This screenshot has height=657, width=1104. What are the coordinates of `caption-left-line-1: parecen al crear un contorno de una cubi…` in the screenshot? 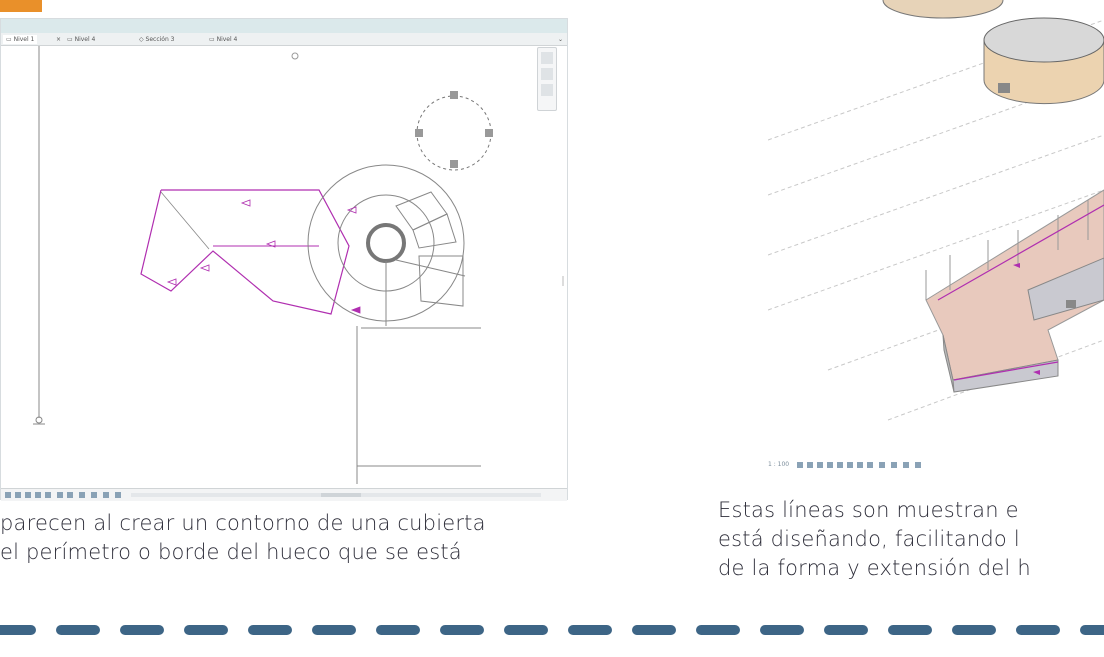 It's located at (243, 523).